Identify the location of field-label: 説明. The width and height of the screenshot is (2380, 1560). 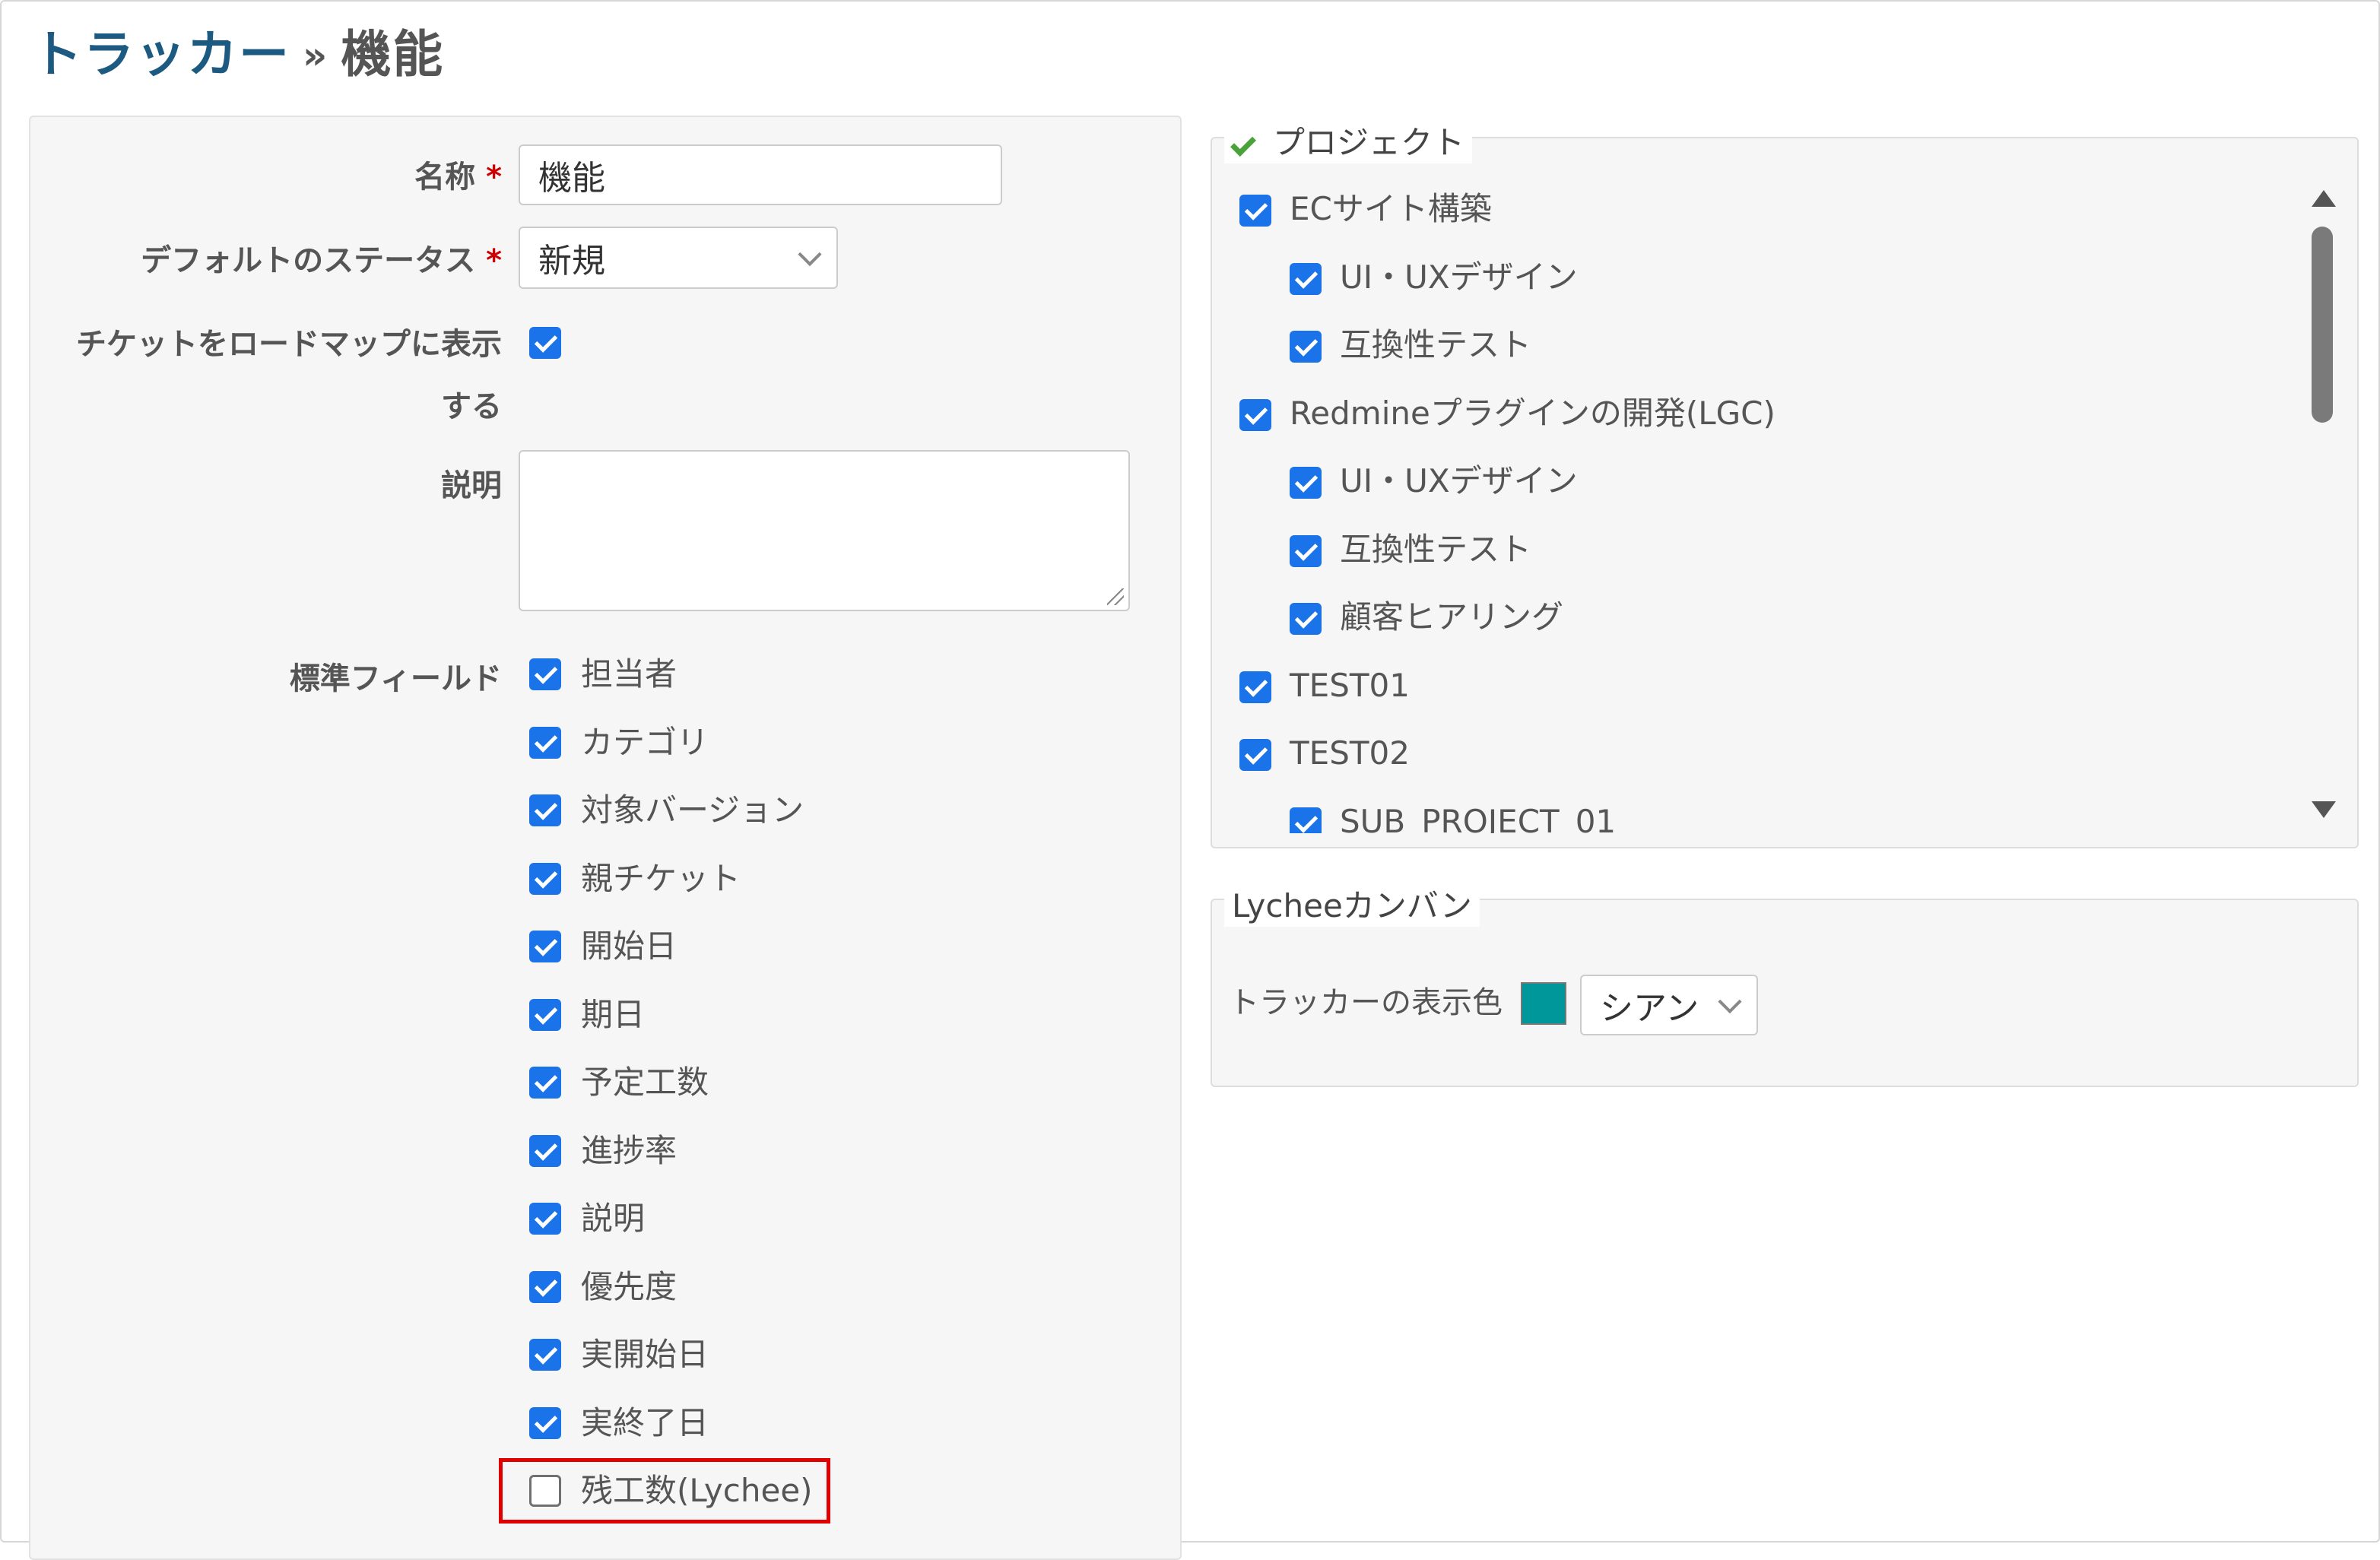
(613, 1218).